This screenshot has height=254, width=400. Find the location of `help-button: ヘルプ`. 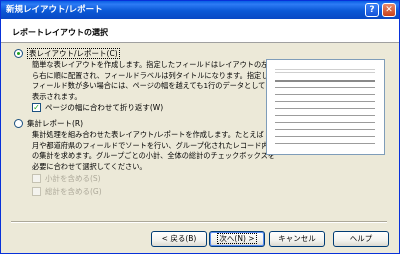

help-button: ヘルプ is located at coordinates (361, 239).